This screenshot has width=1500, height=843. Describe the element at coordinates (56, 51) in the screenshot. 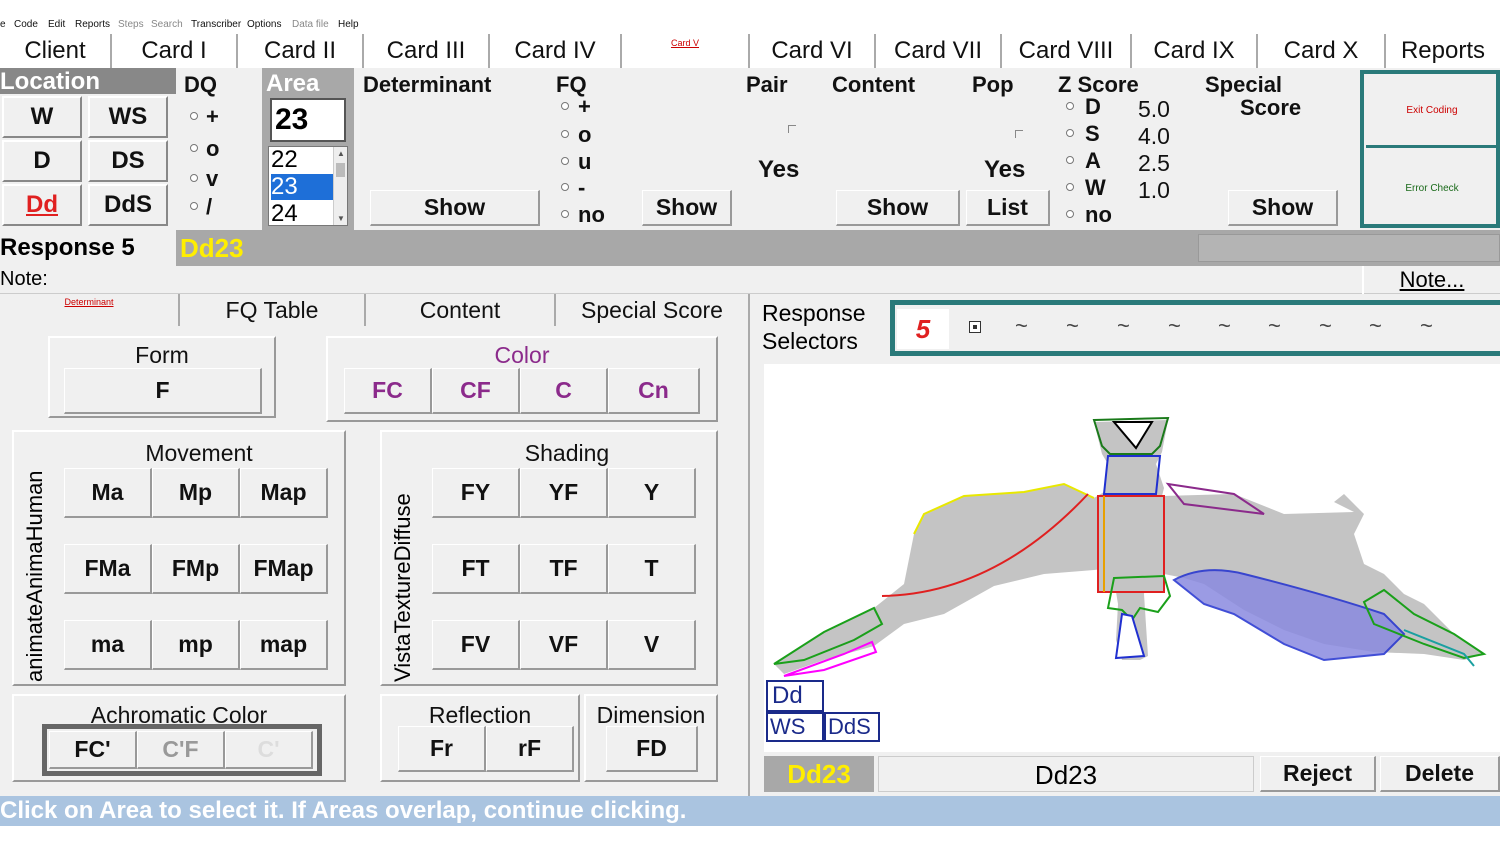

I see `tab-client: Client` at that location.